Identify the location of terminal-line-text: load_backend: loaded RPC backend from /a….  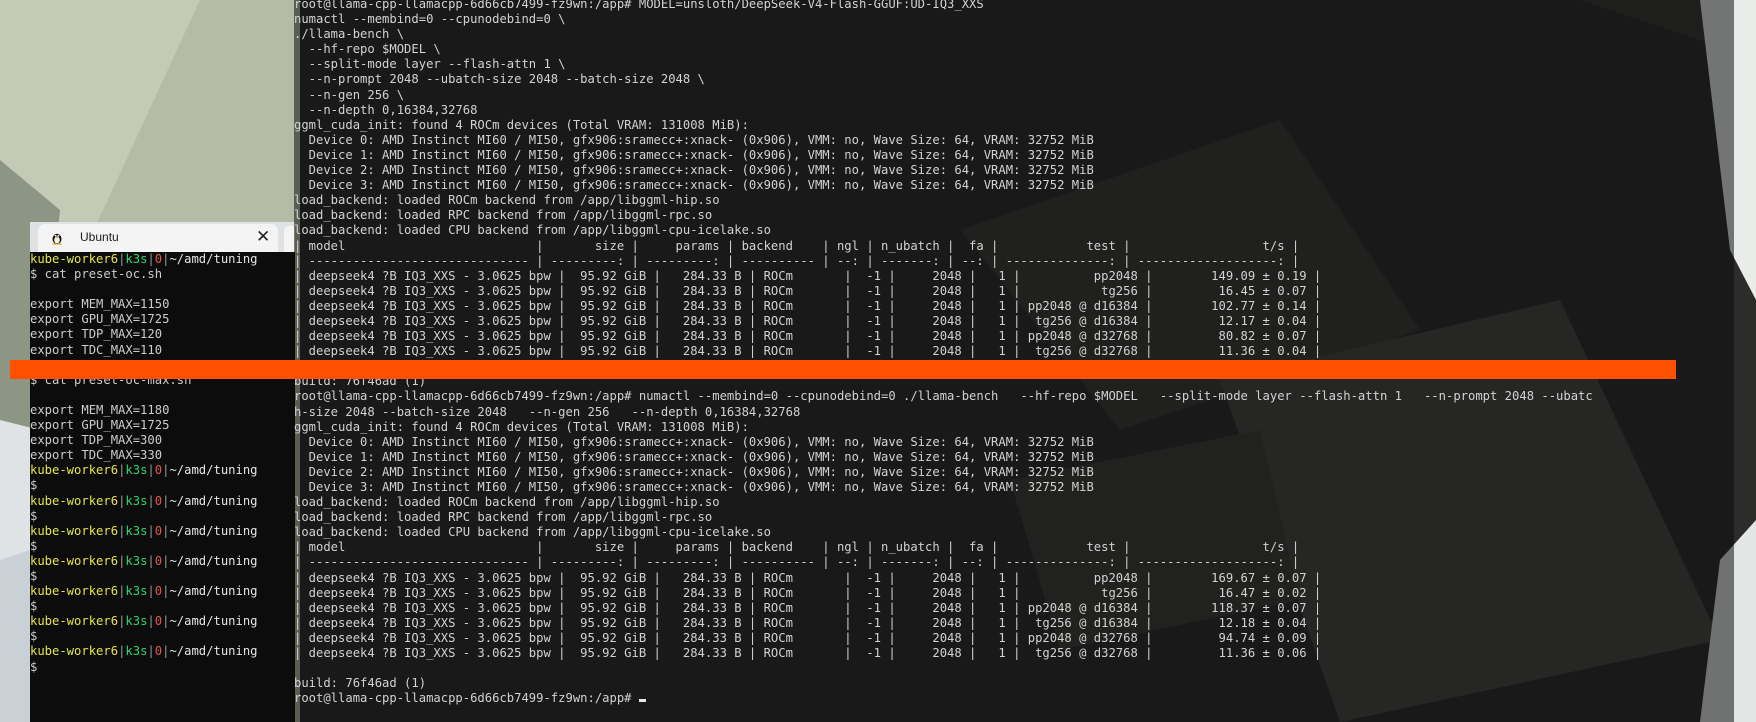
(503, 215).